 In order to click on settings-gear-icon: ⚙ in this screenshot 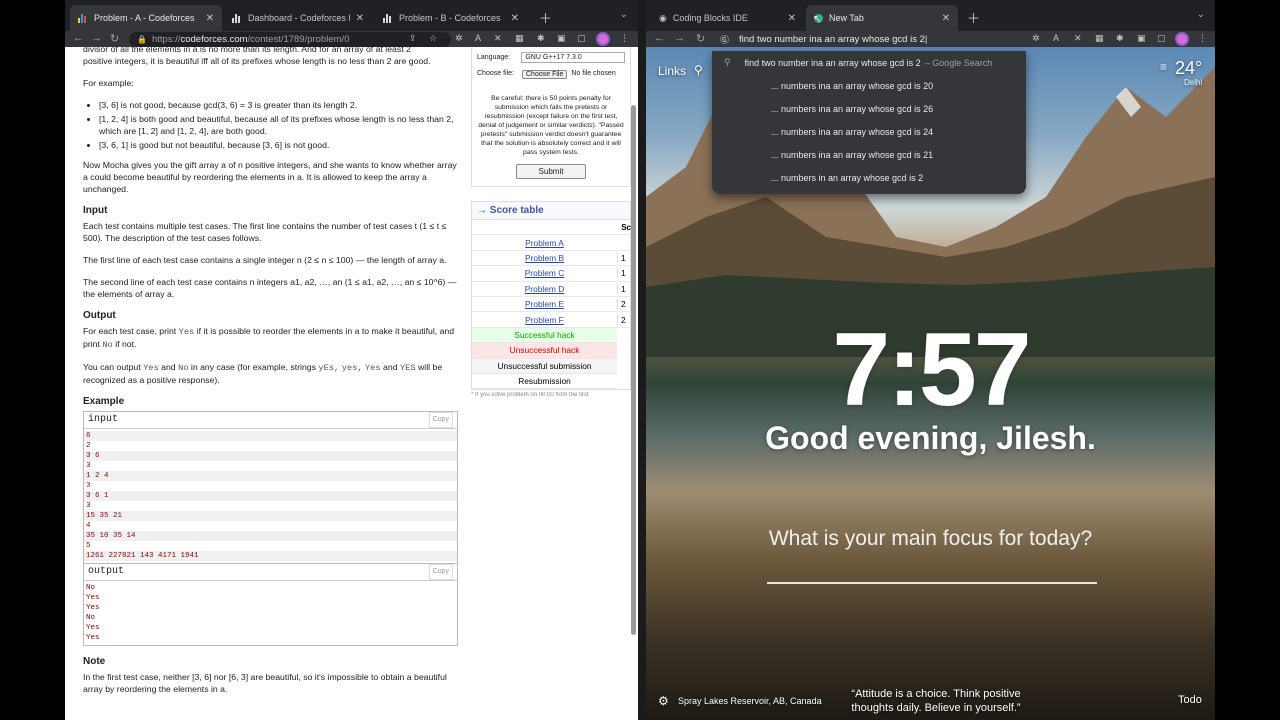, I will do `click(663, 701)`.